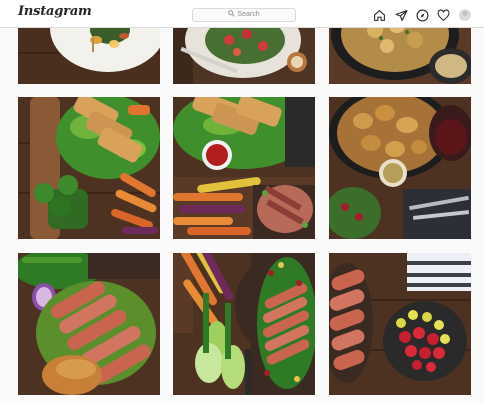 The image size is (484, 403). I want to click on top-navigation-bar: Instagram Search, so click(242, 14).